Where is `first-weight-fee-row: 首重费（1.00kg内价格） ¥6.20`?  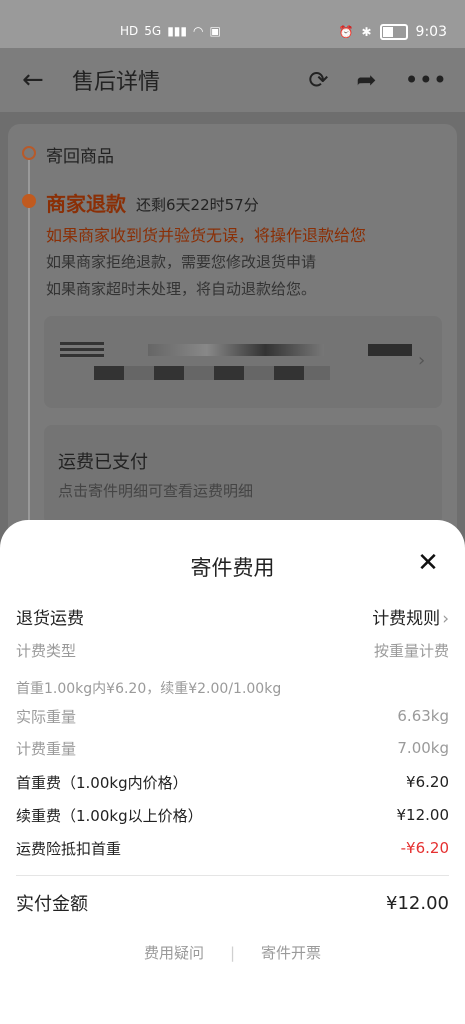 first-weight-fee-row: 首重费（1.00kg内价格） ¥6.20 is located at coordinates (232, 782).